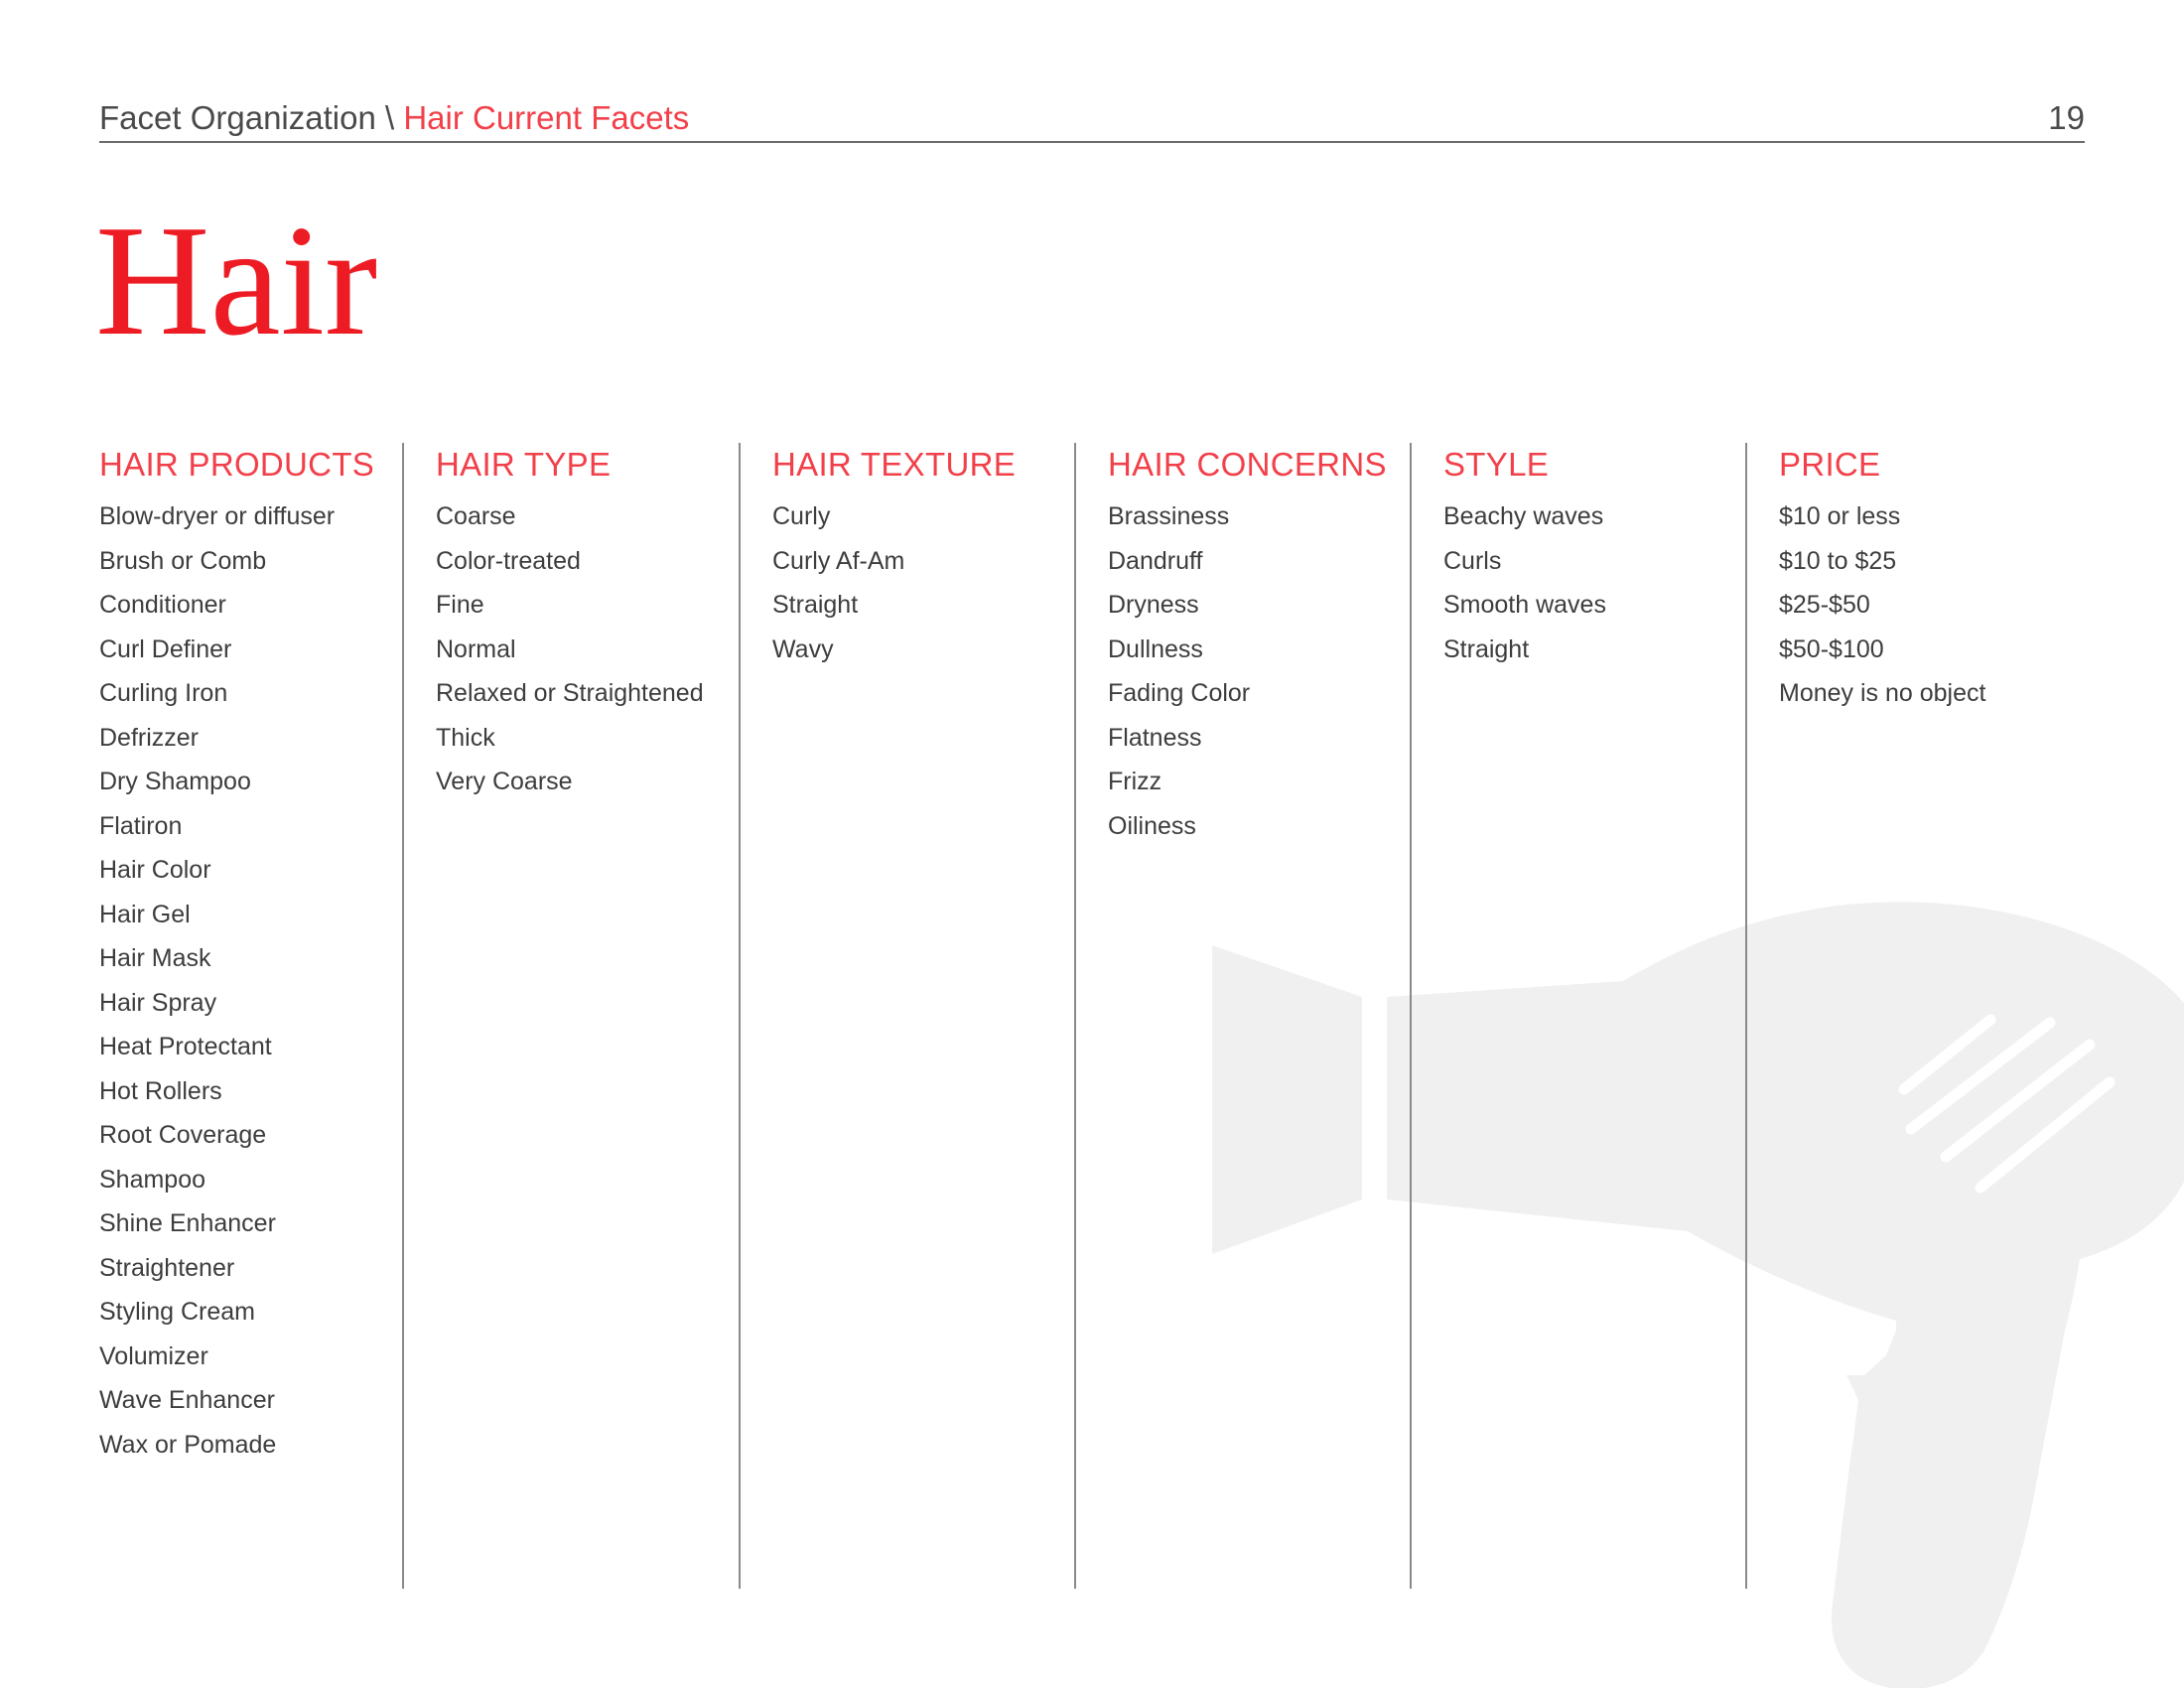  Describe the element at coordinates (155, 958) in the screenshot. I see `facet-item: Hair Mask` at that location.